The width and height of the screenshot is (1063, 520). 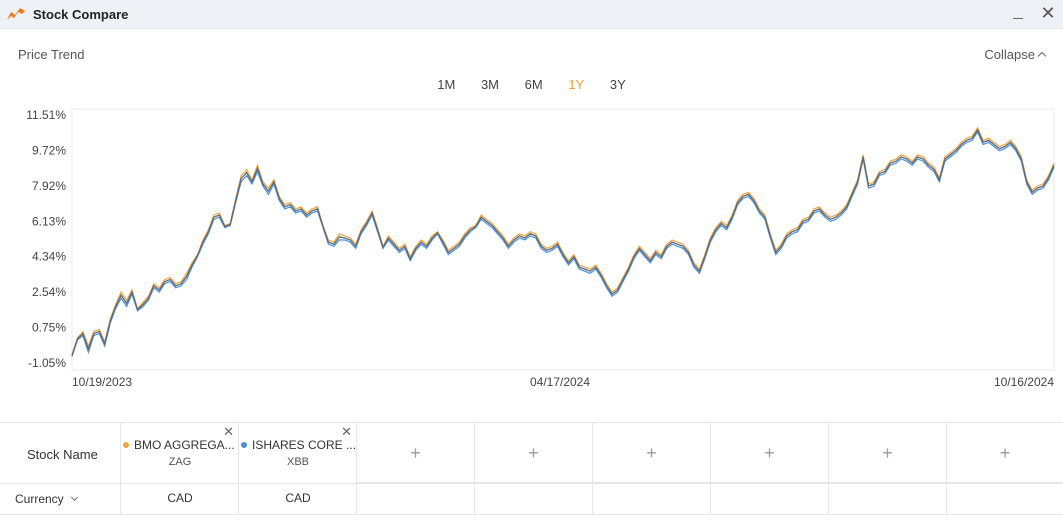 I want to click on y-tick-label: 0.75%, so click(x=49, y=328).